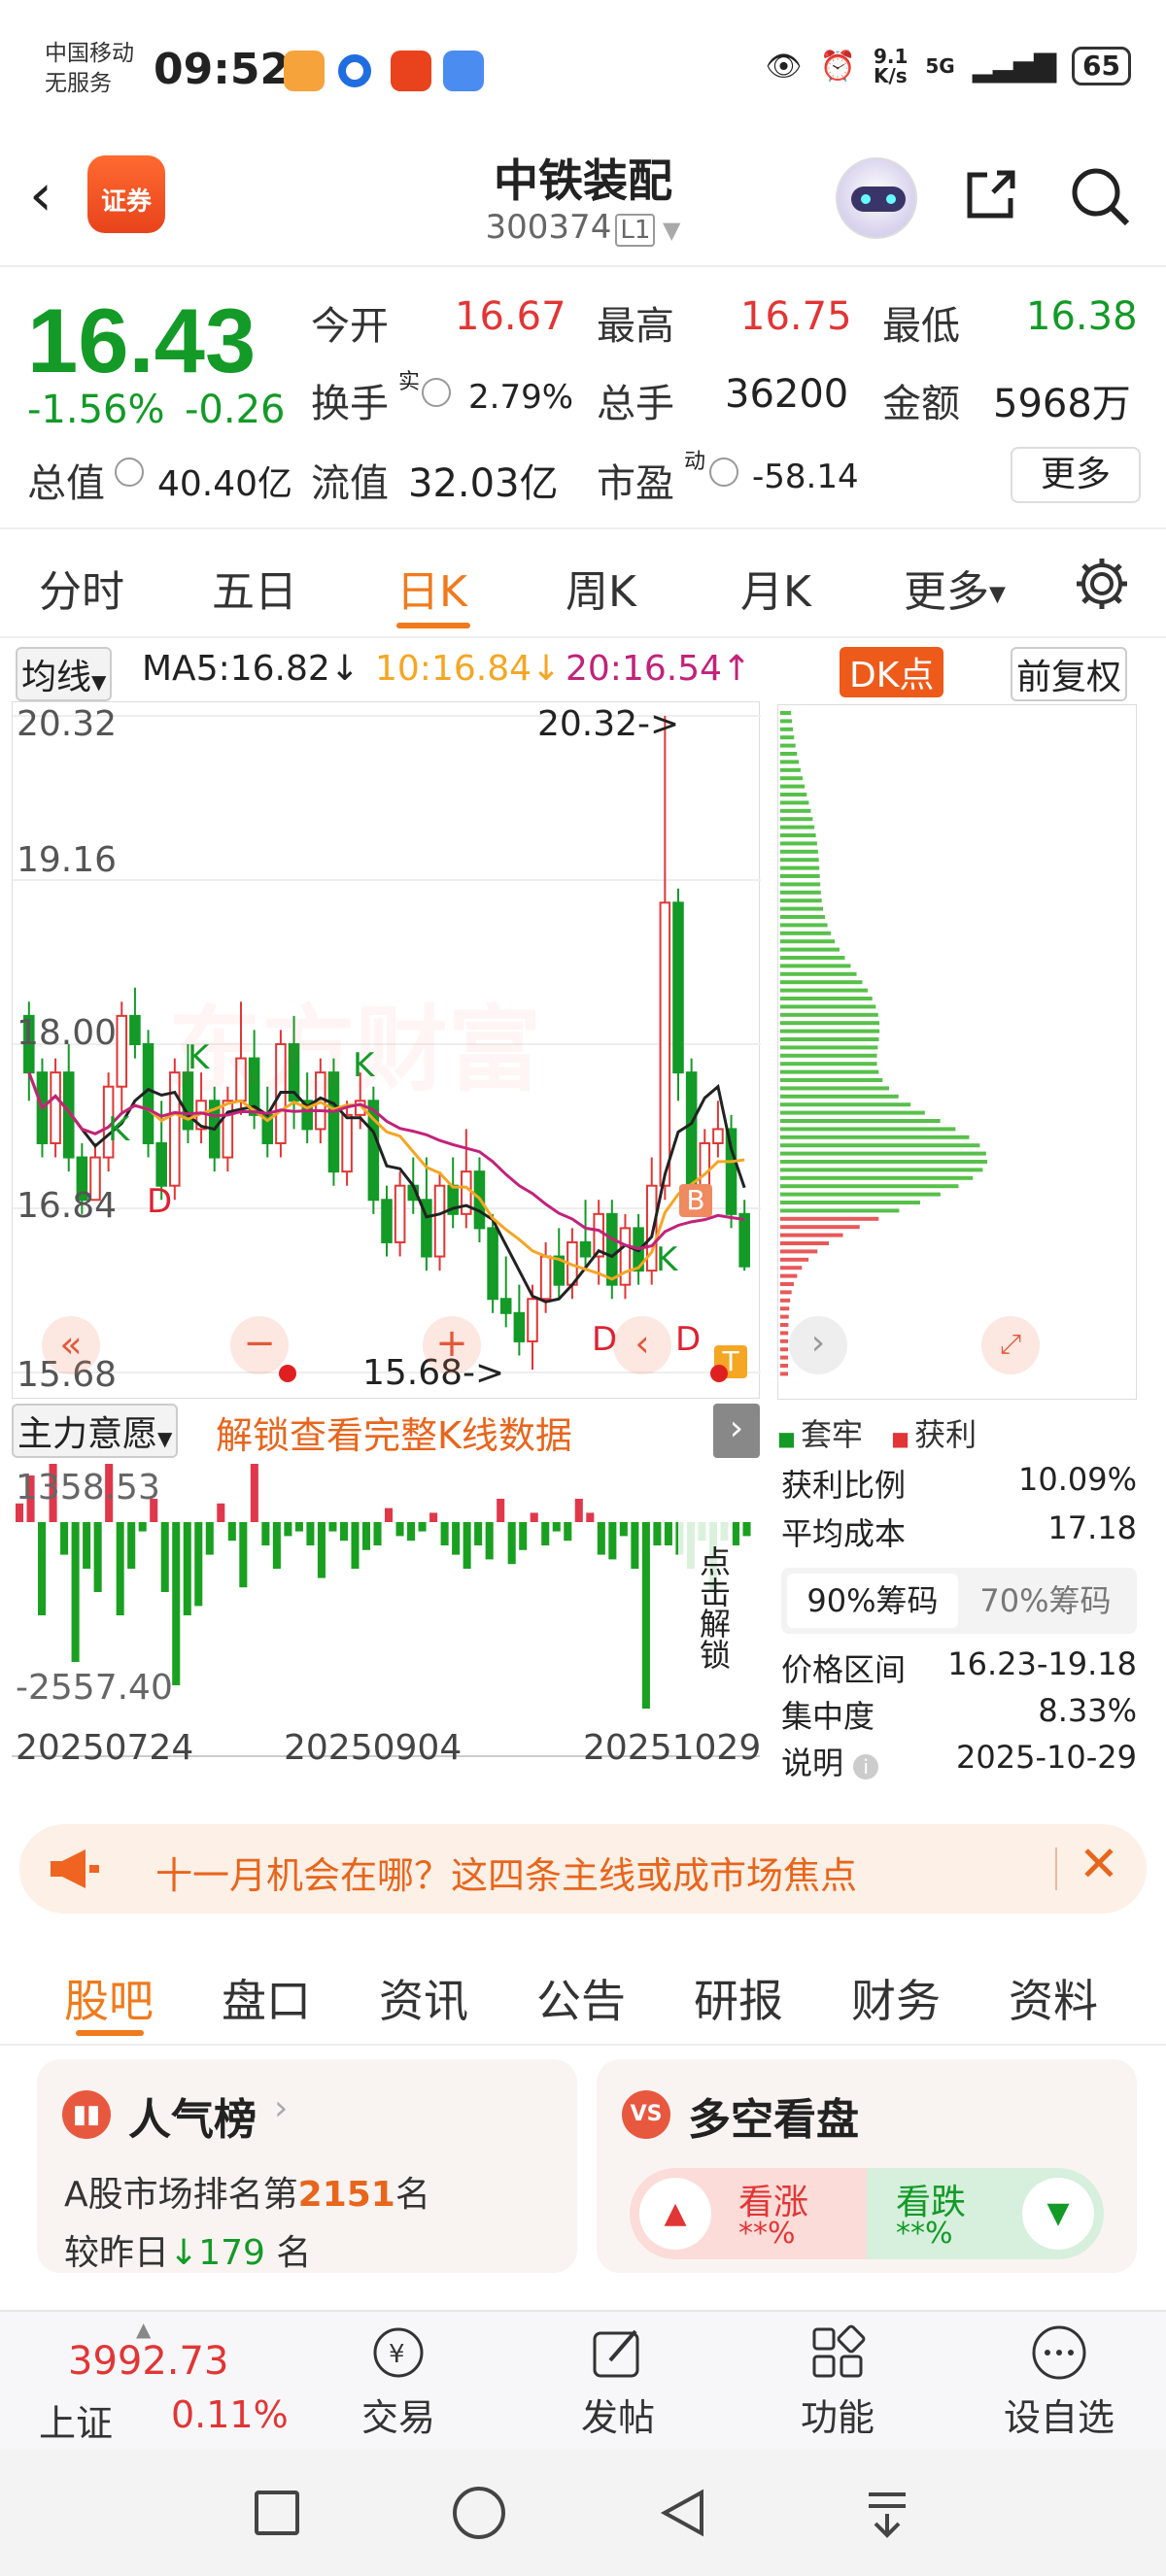  Describe the element at coordinates (398, 2381) in the screenshot. I see `nav-trade: ¥ 交易` at that location.